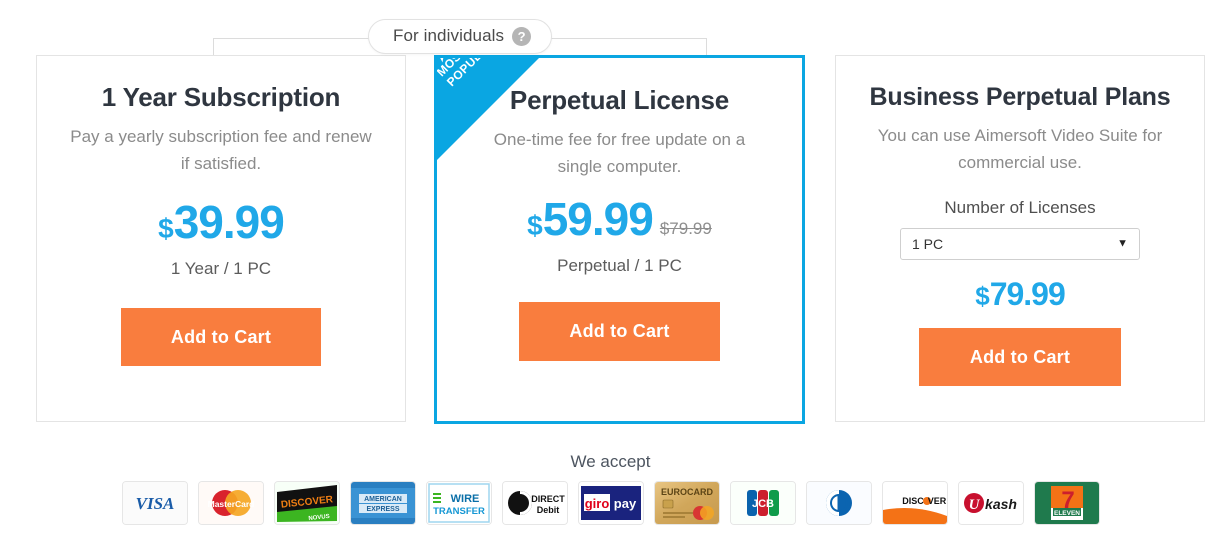 The image size is (1221, 559). What do you see at coordinates (686, 492) in the screenshot?
I see `svg-text: EUROCARD` at bounding box center [686, 492].